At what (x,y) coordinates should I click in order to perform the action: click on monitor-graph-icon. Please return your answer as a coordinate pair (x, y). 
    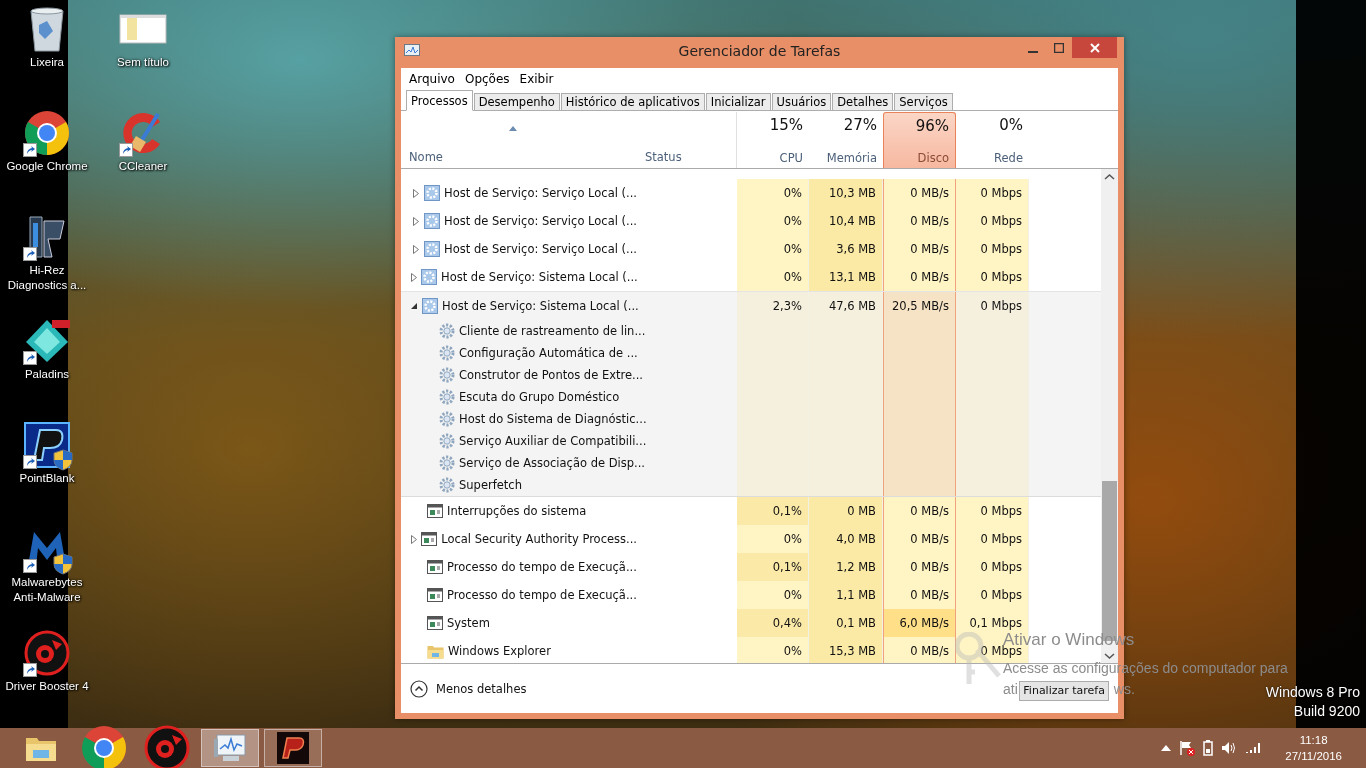
    Looking at the image, I should click on (230, 748).